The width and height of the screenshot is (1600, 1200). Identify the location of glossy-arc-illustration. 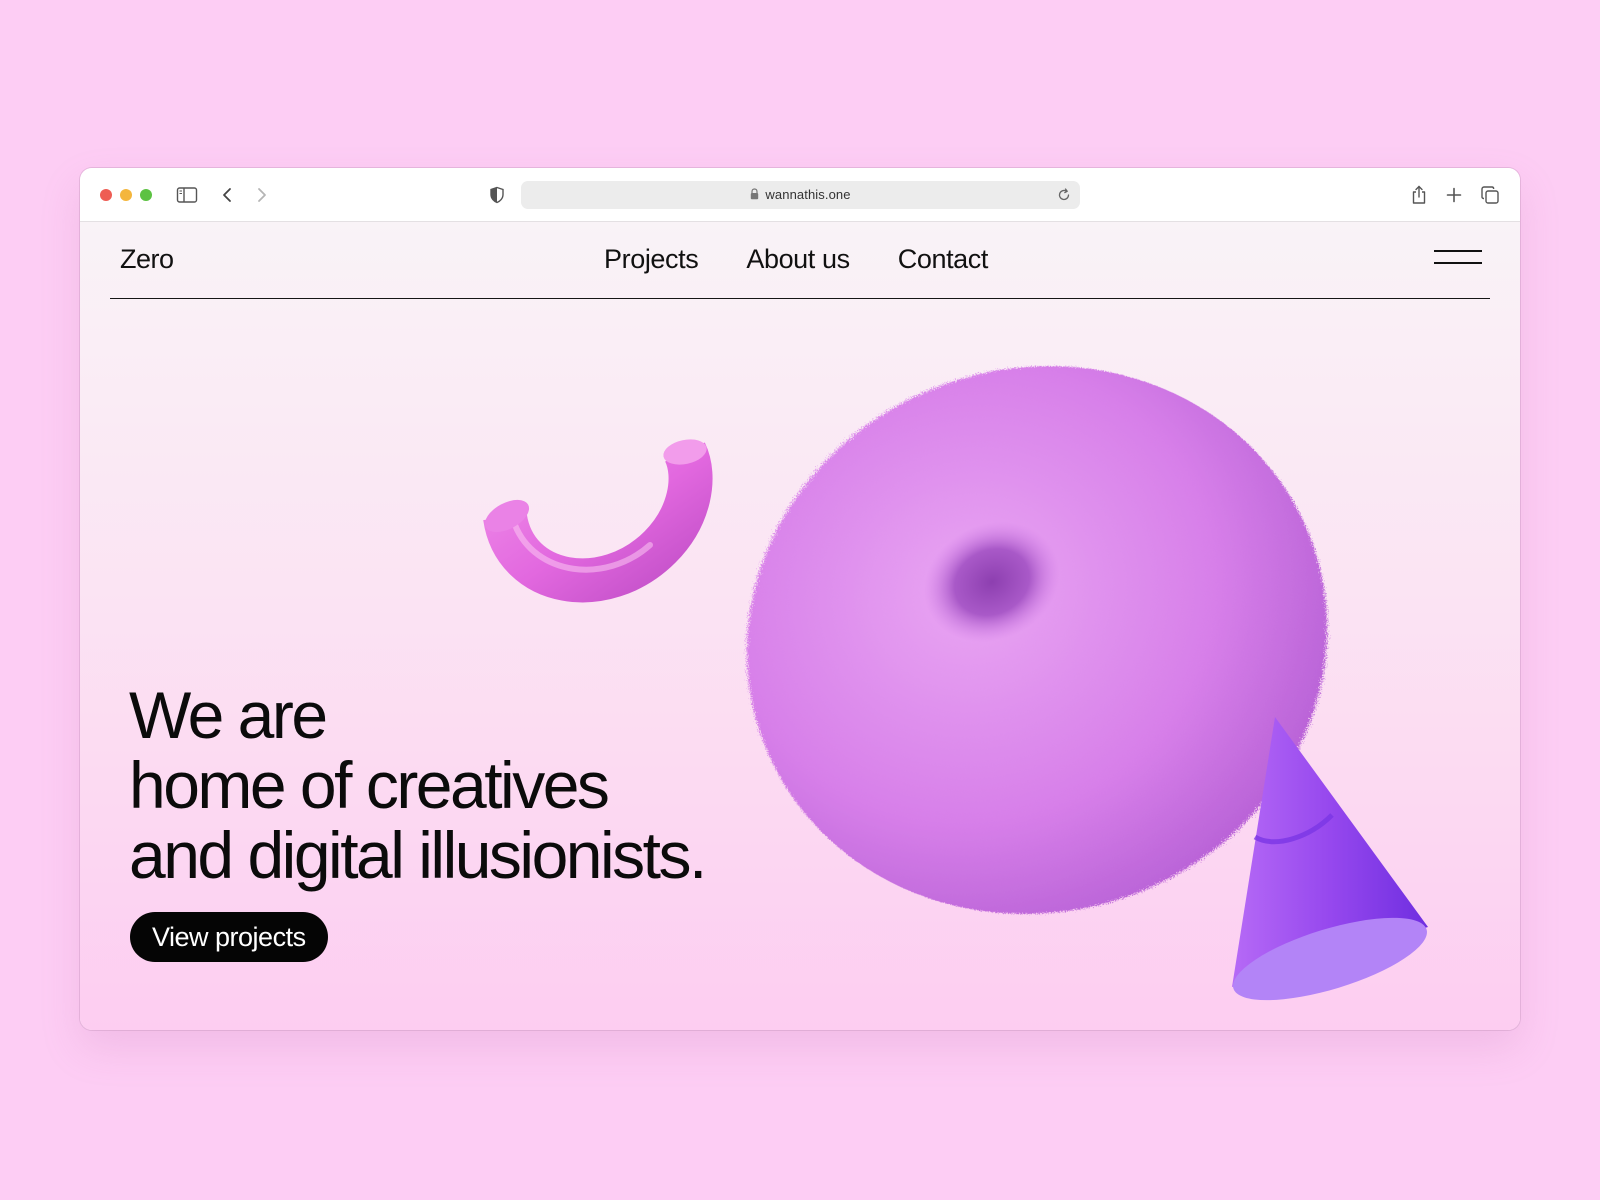
(598, 521).